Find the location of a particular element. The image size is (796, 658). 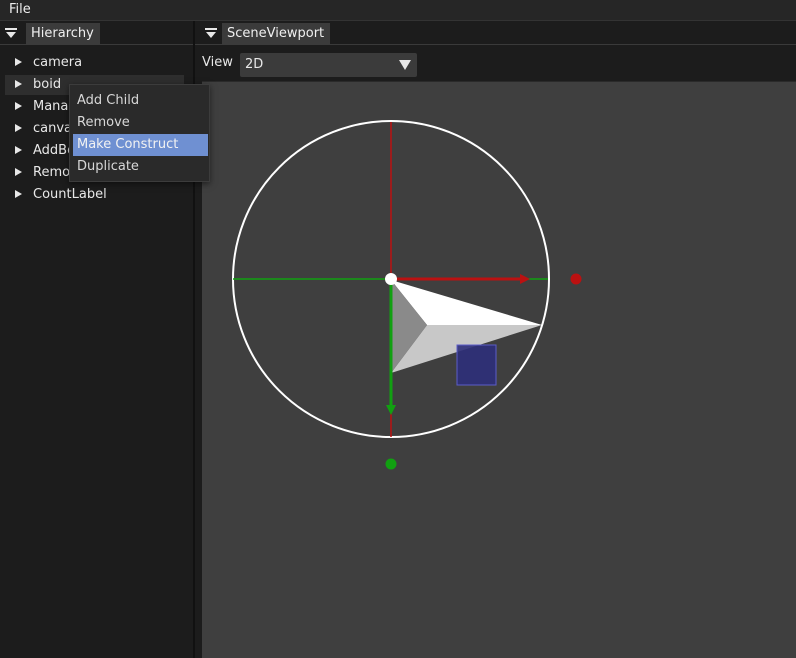

file-menu: File is located at coordinates (20, 9).